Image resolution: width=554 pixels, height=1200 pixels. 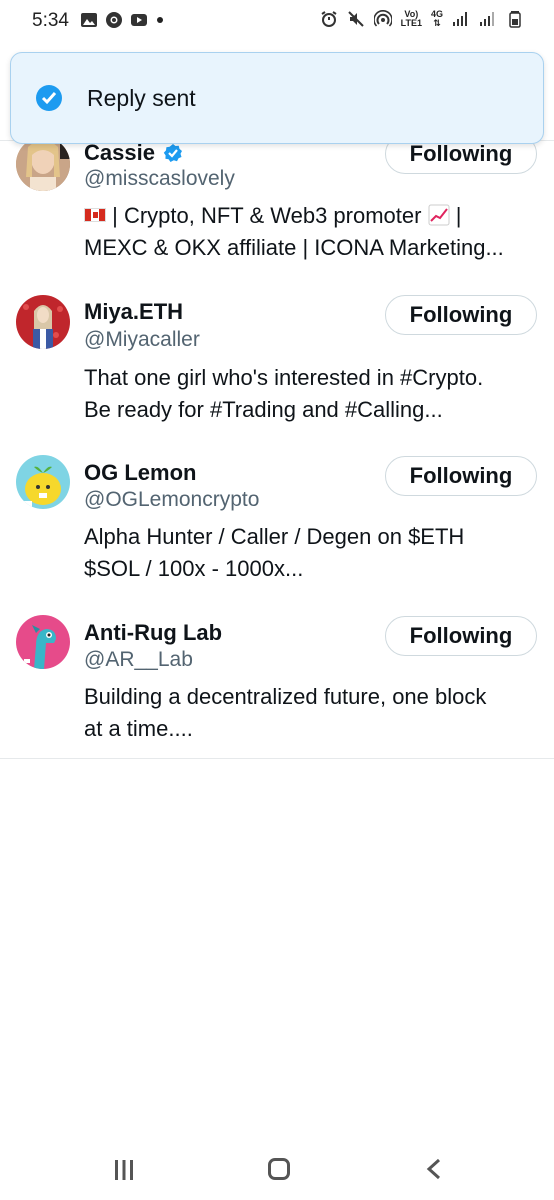 I want to click on recent-apps-icon, so click(x=124, y=1170).